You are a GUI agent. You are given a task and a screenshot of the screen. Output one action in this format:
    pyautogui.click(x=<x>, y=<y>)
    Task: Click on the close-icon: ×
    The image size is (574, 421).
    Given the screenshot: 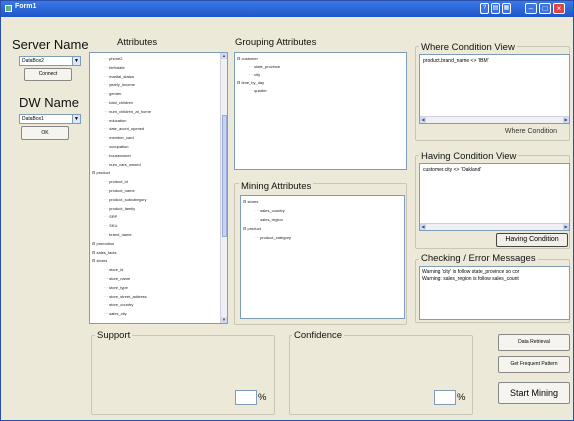 What is the action you would take?
    pyautogui.click(x=559, y=8)
    